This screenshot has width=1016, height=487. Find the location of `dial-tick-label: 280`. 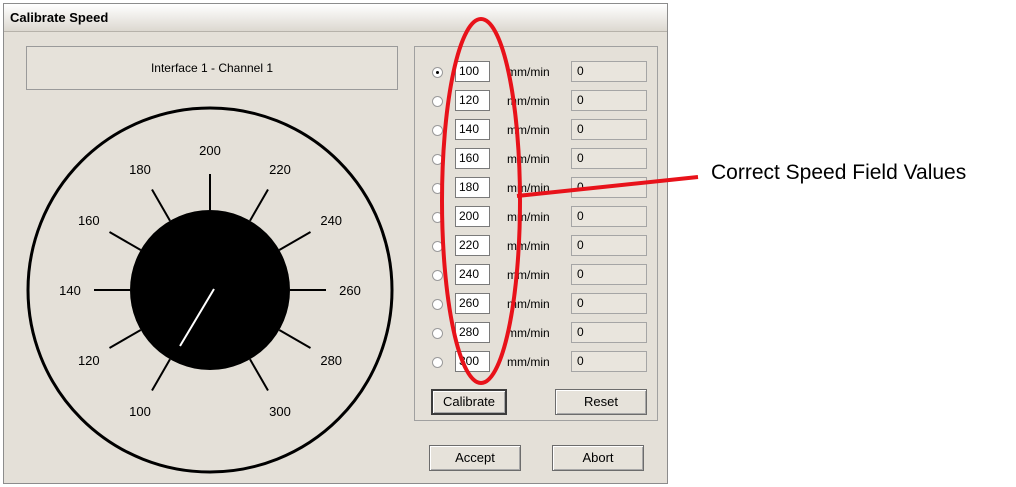

dial-tick-label: 280 is located at coordinates (331, 360).